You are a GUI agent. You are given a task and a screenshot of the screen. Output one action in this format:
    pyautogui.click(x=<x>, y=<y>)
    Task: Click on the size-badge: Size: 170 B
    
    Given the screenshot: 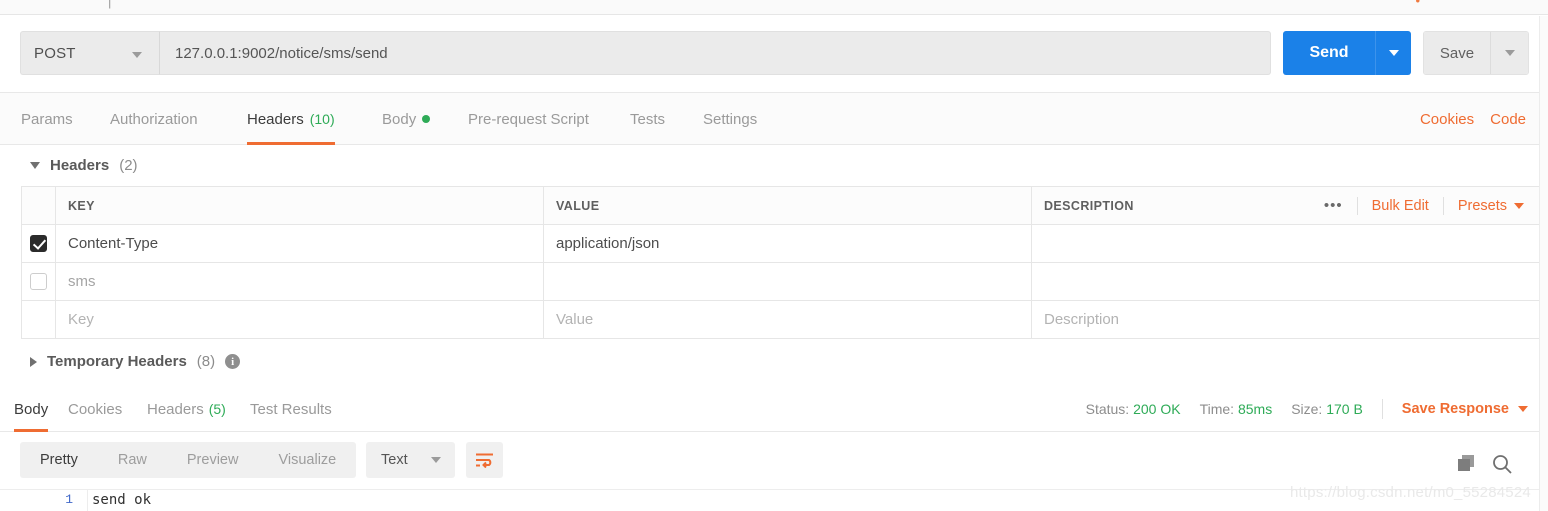 What is the action you would take?
    pyautogui.click(x=1327, y=409)
    